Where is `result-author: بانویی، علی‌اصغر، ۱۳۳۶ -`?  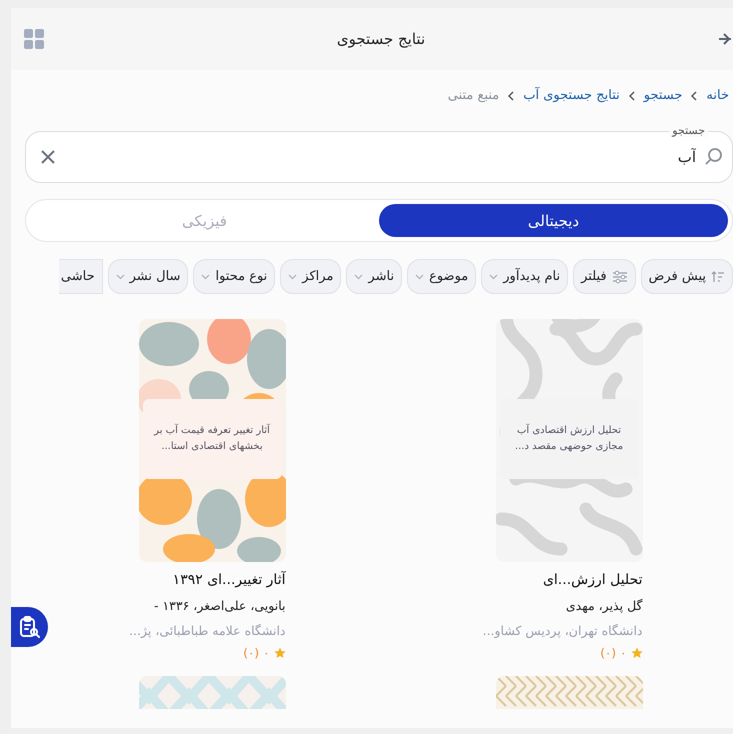 result-author: بانویی، علی‌اصغر، ۱۳۳۶ - is located at coordinates (220, 605).